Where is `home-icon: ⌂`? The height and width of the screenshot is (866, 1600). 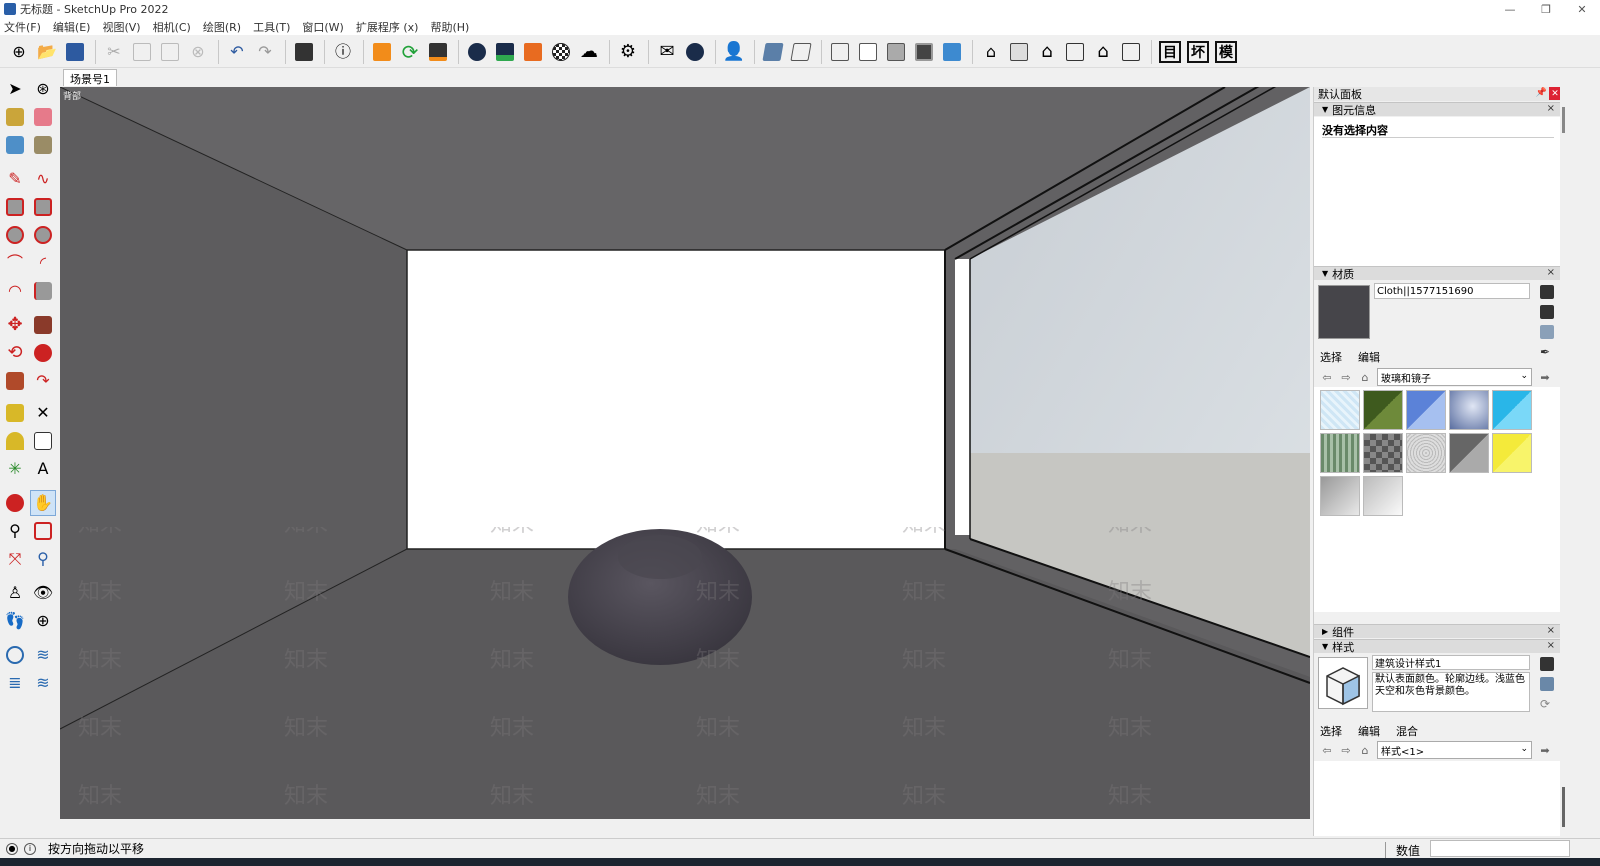 home-icon: ⌂ is located at coordinates (1365, 750).